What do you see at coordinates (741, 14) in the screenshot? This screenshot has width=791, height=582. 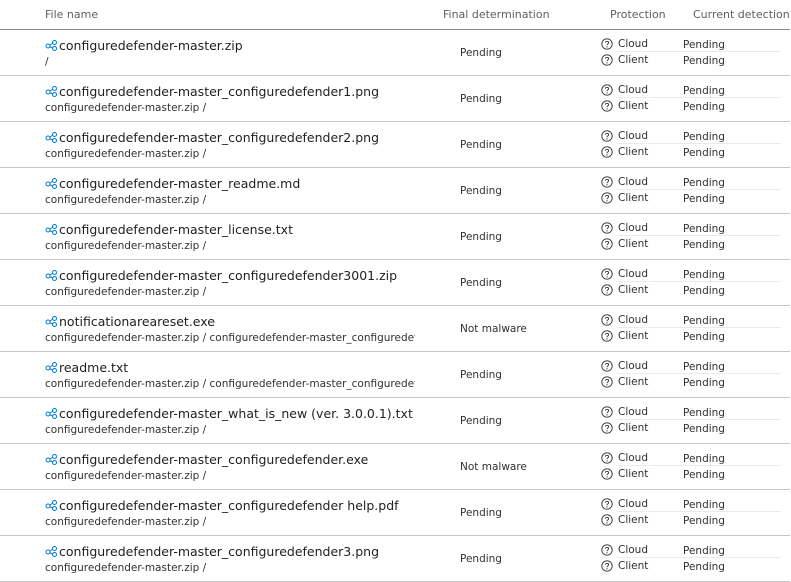 I see `column-header-current-detection: Current detection` at bounding box center [741, 14].